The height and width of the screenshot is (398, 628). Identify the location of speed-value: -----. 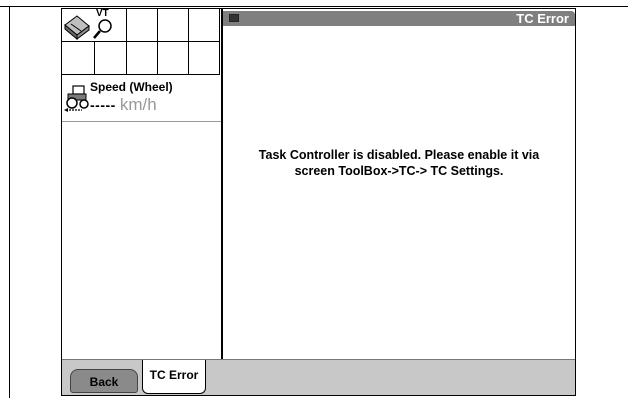
(103, 105).